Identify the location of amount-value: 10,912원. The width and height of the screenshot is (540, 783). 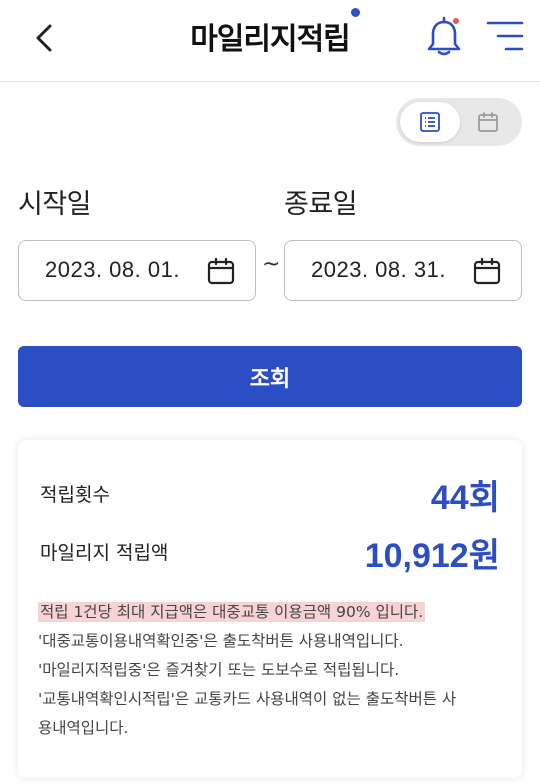
(432, 556).